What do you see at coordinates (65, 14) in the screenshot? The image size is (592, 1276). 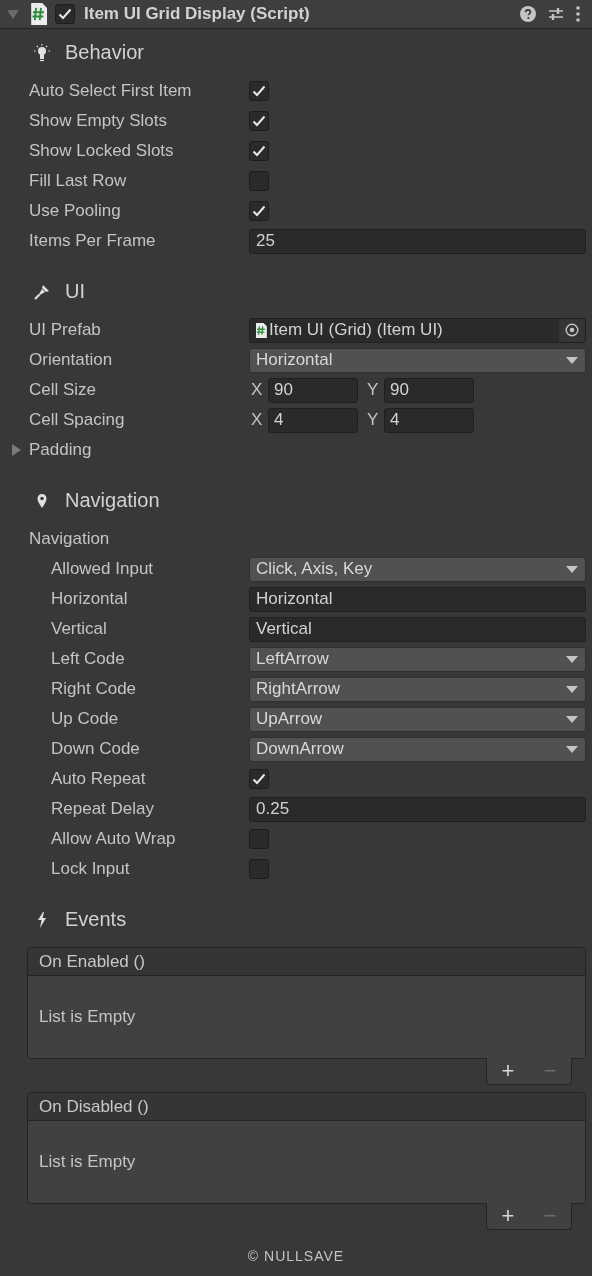 I see `enabled-checkbox` at bounding box center [65, 14].